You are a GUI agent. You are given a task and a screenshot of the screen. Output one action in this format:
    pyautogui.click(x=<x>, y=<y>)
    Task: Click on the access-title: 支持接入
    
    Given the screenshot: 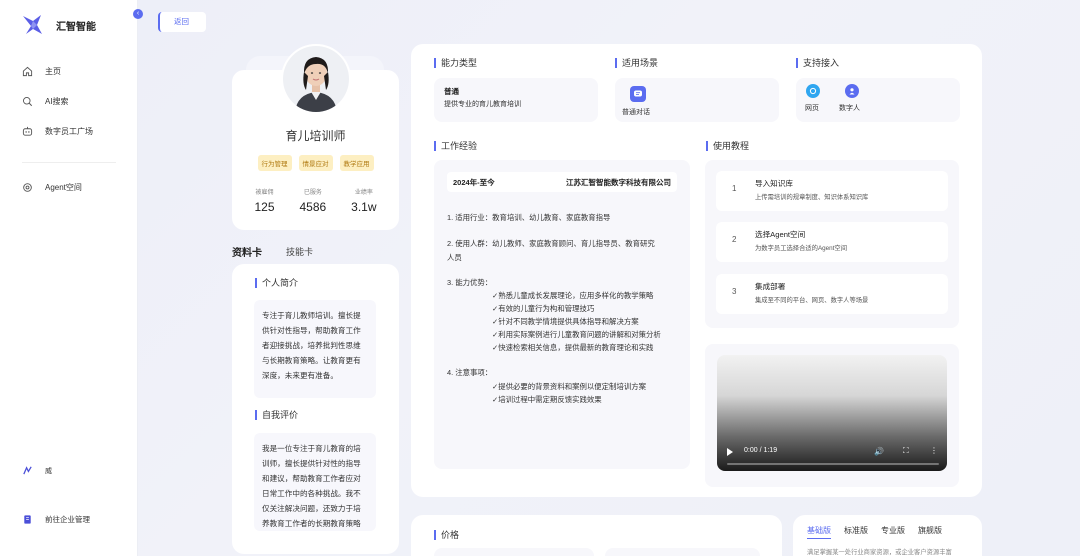 What is the action you would take?
    pyautogui.click(x=817, y=63)
    